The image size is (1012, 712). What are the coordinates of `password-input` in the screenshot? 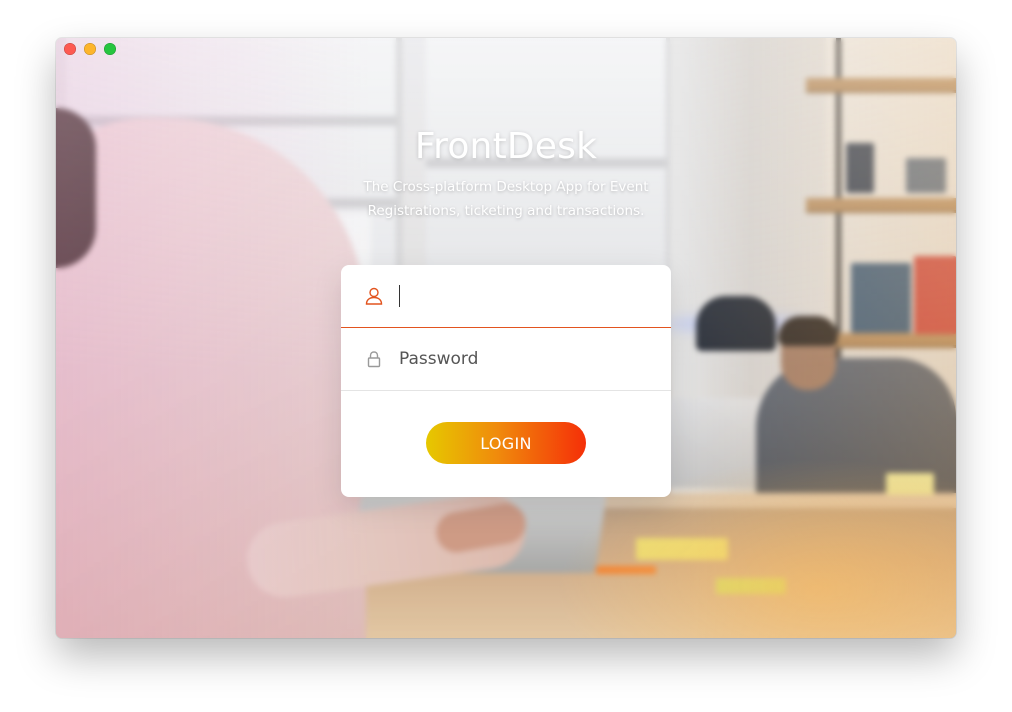 It's located at (524, 359).